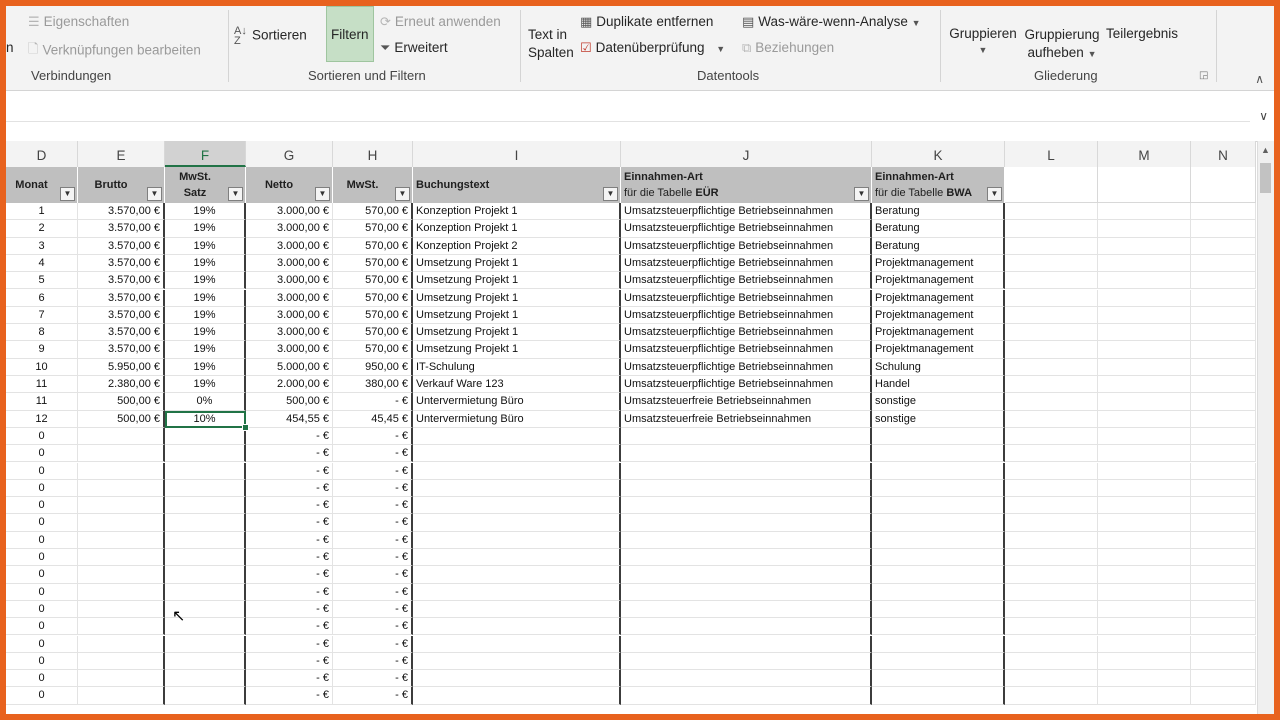 The image size is (1280, 720). What do you see at coordinates (1265, 150) in the screenshot?
I see `scroll-up-icon: ▲` at bounding box center [1265, 150].